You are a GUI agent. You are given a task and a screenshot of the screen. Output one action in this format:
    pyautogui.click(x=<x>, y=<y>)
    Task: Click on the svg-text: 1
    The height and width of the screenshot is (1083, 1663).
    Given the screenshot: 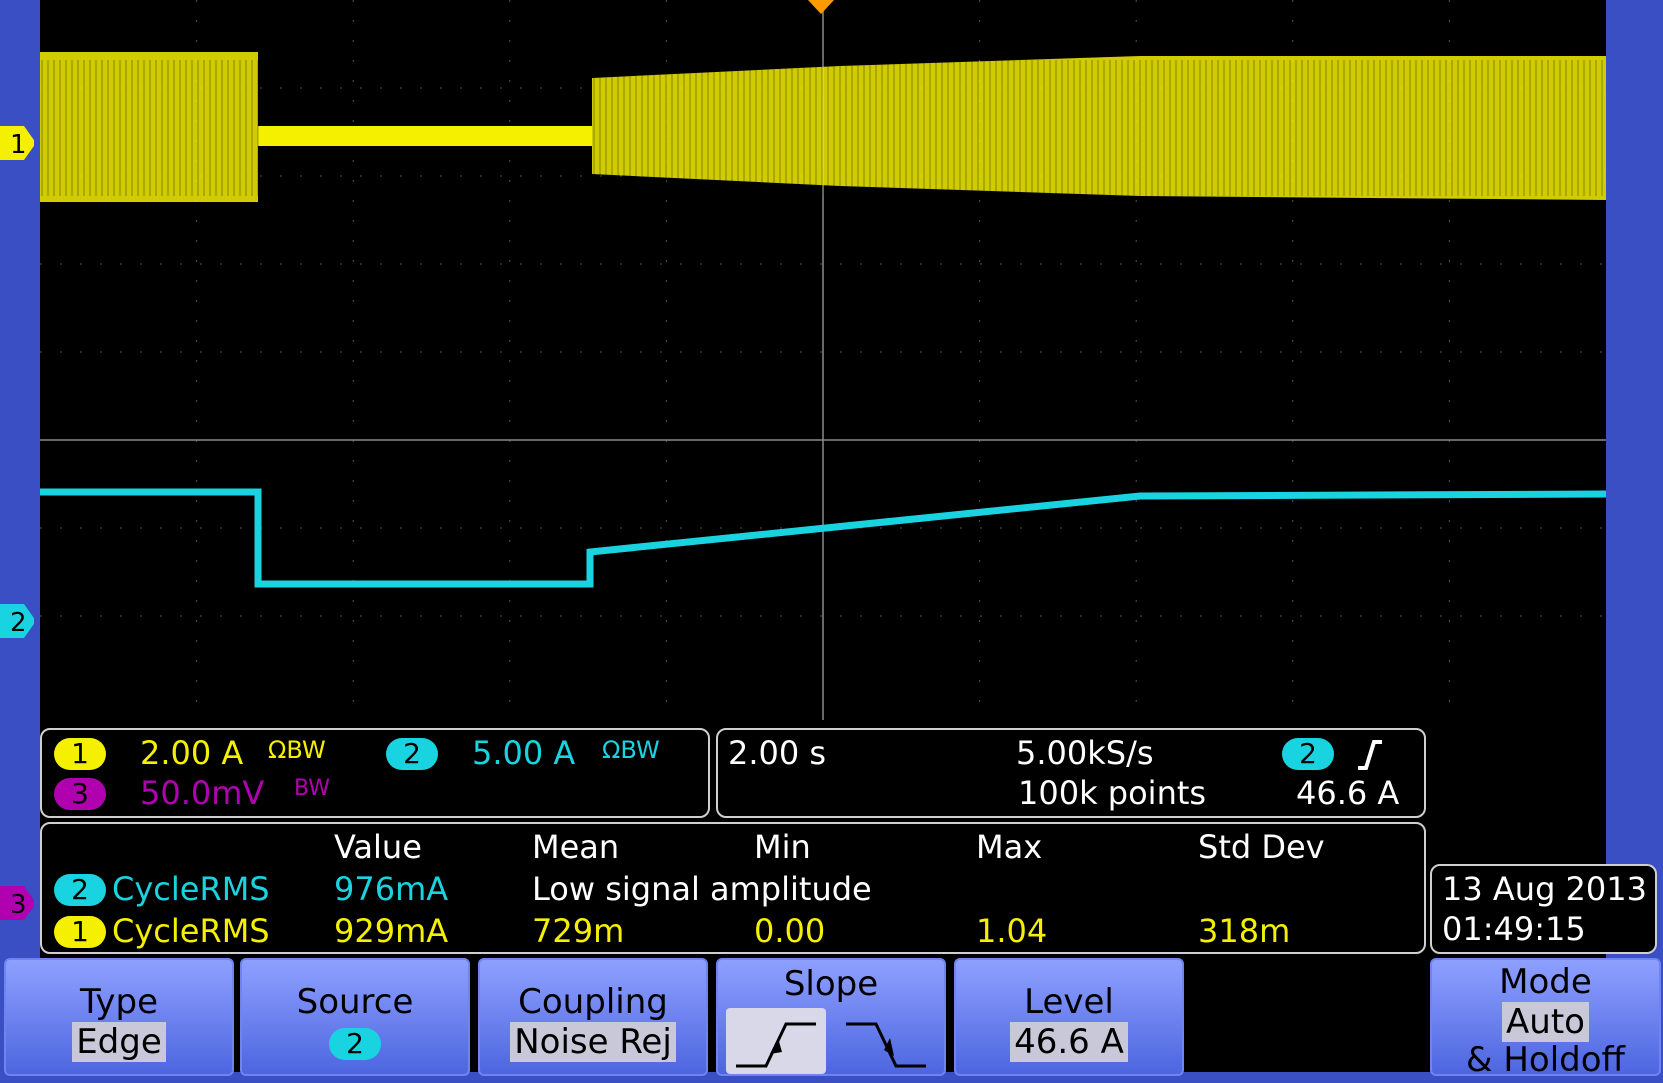 What is the action you would take?
    pyautogui.click(x=18, y=145)
    